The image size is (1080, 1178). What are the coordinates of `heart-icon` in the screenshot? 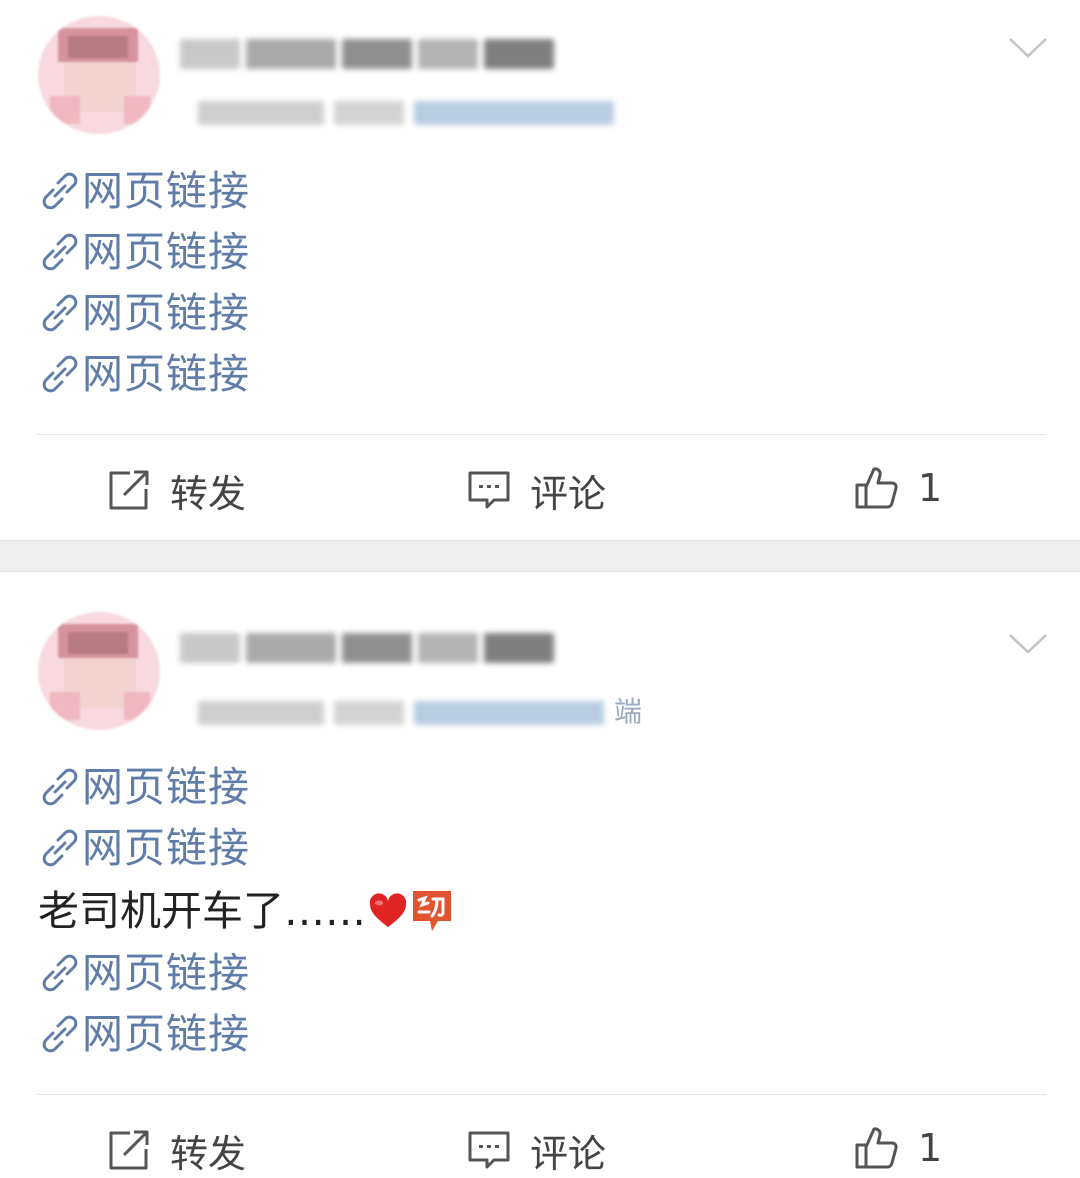 It's located at (388, 910).